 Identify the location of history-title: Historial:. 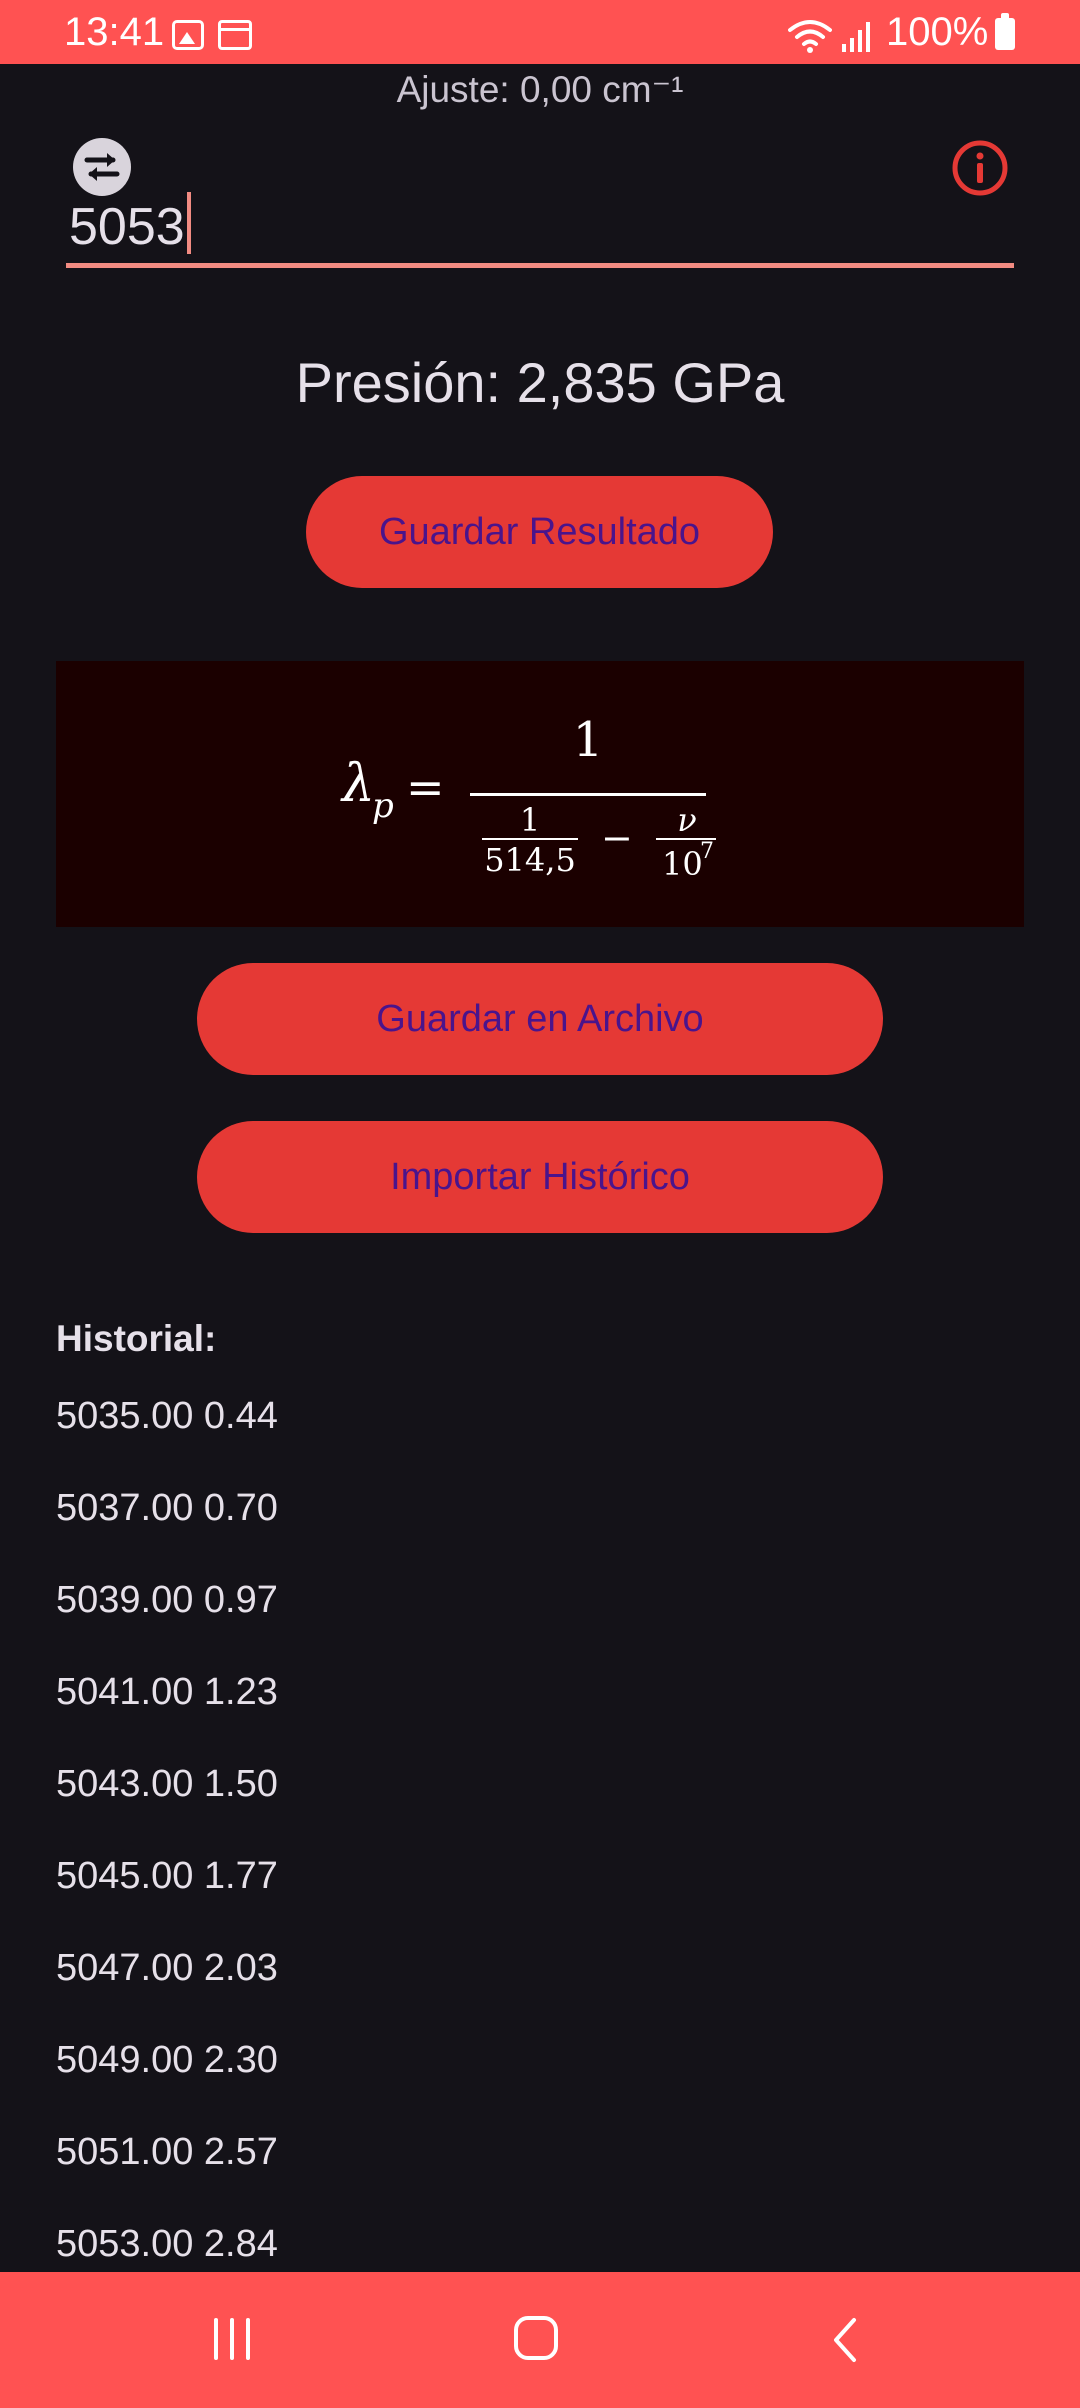
(136, 1338).